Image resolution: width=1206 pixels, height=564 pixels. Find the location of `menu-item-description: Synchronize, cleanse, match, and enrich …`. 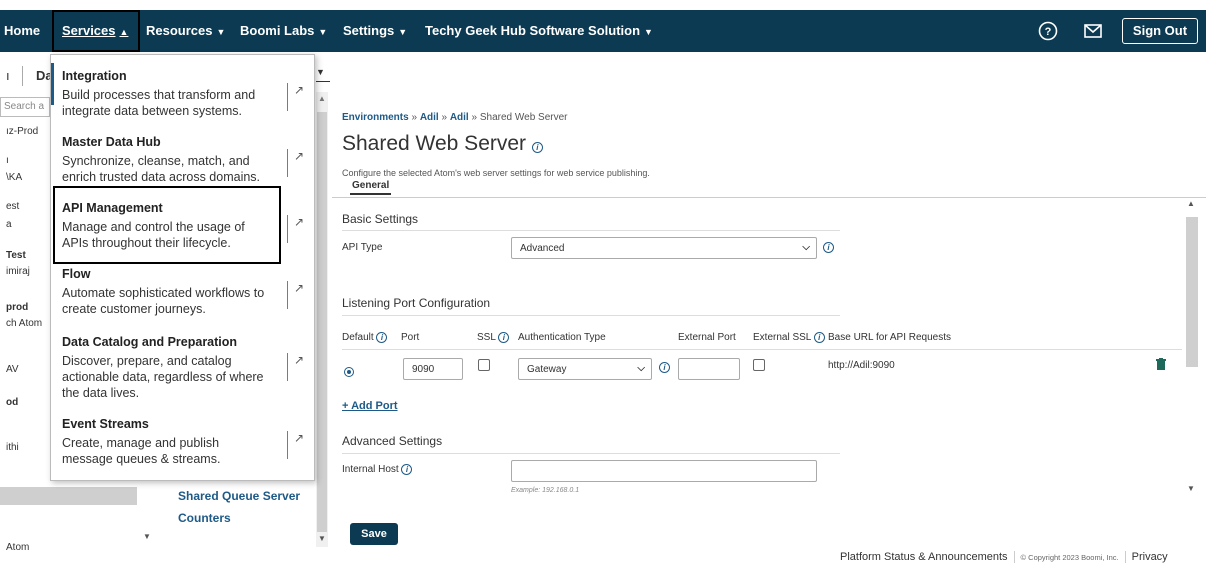

menu-item-description: Synchronize, cleanse, match, and enrich … is located at coordinates (161, 169).